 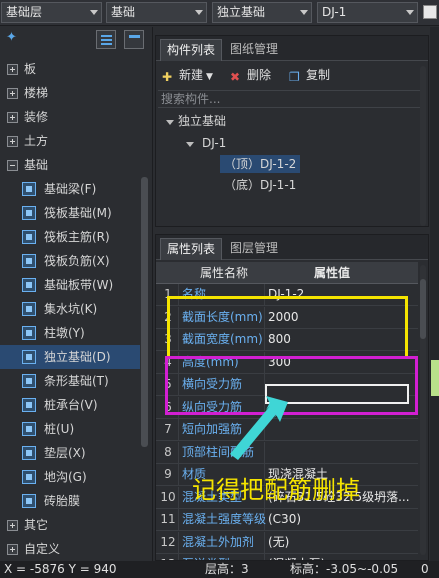 I want to click on type-combo: 独立基础, so click(x=262, y=12).